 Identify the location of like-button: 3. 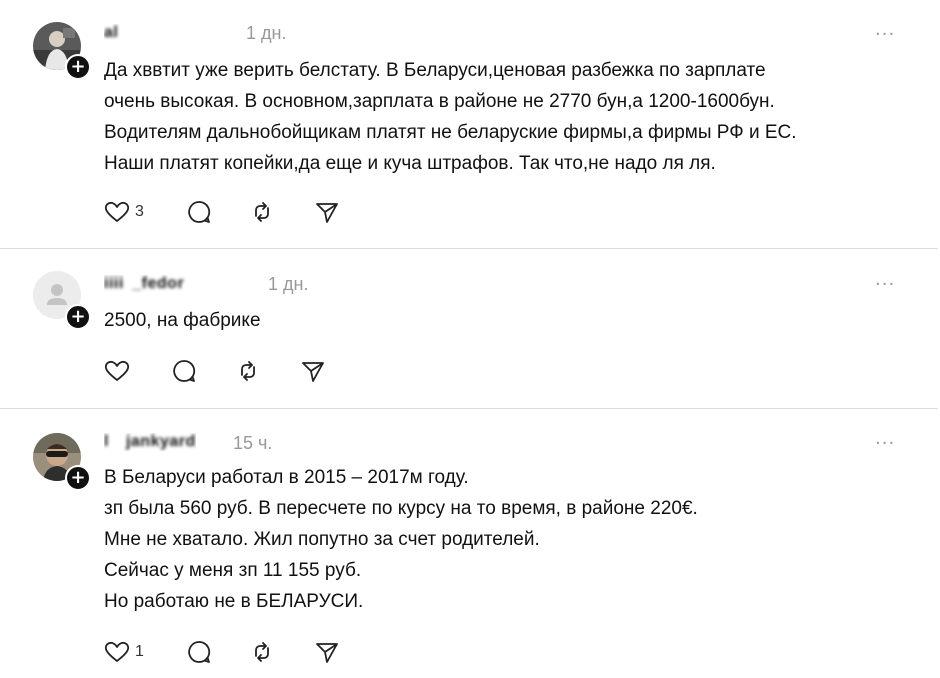
(124, 212).